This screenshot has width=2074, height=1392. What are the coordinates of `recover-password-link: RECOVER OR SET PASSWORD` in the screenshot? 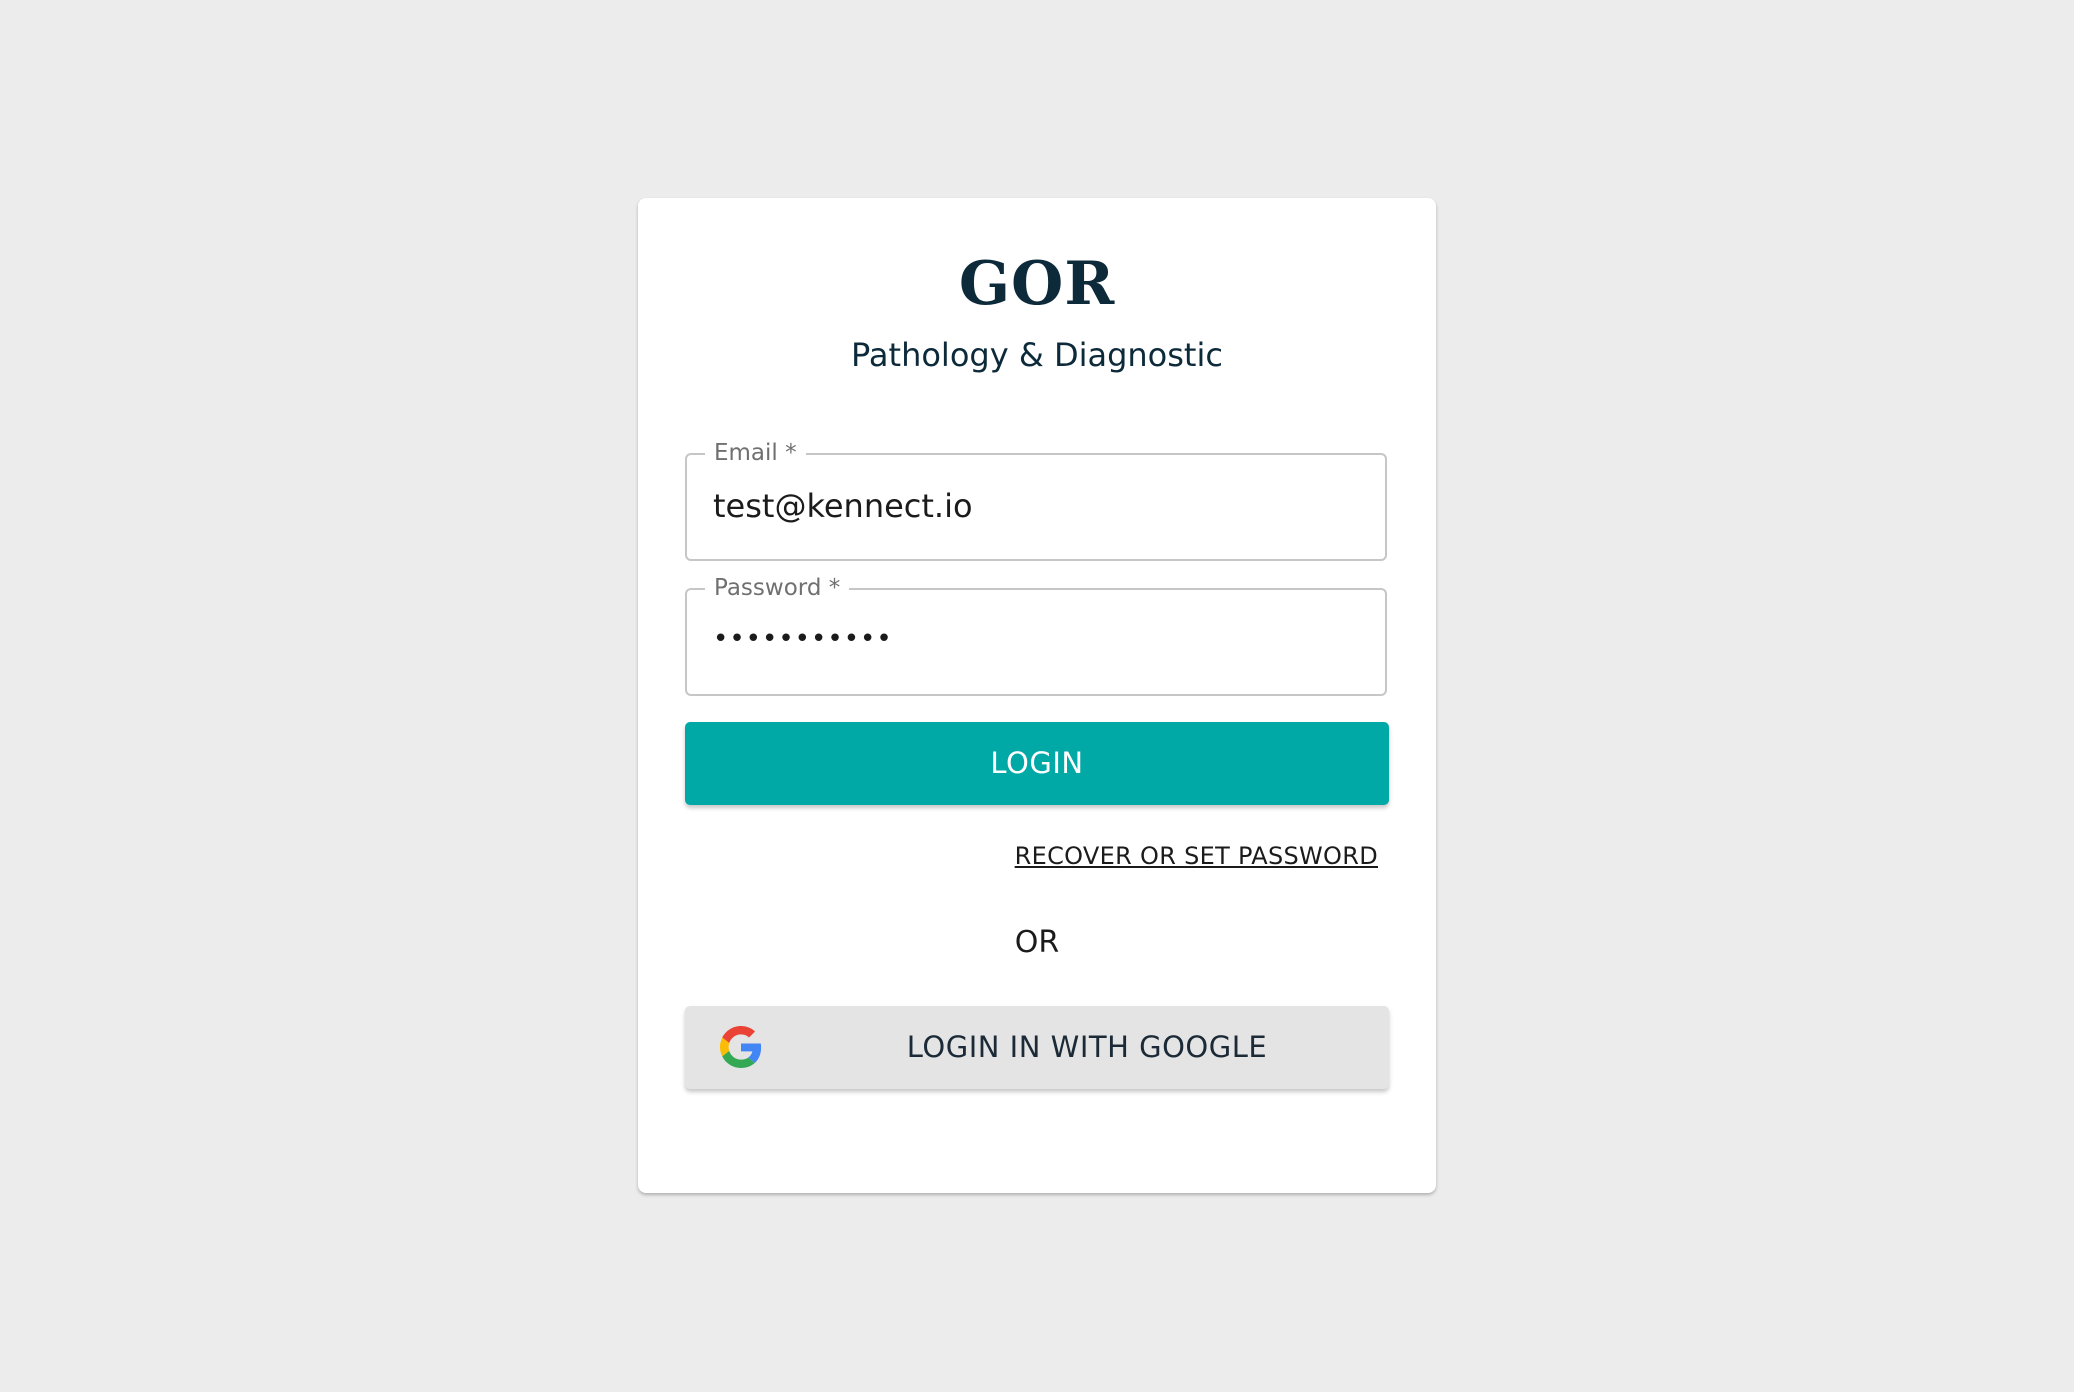 It's located at (1196, 856).